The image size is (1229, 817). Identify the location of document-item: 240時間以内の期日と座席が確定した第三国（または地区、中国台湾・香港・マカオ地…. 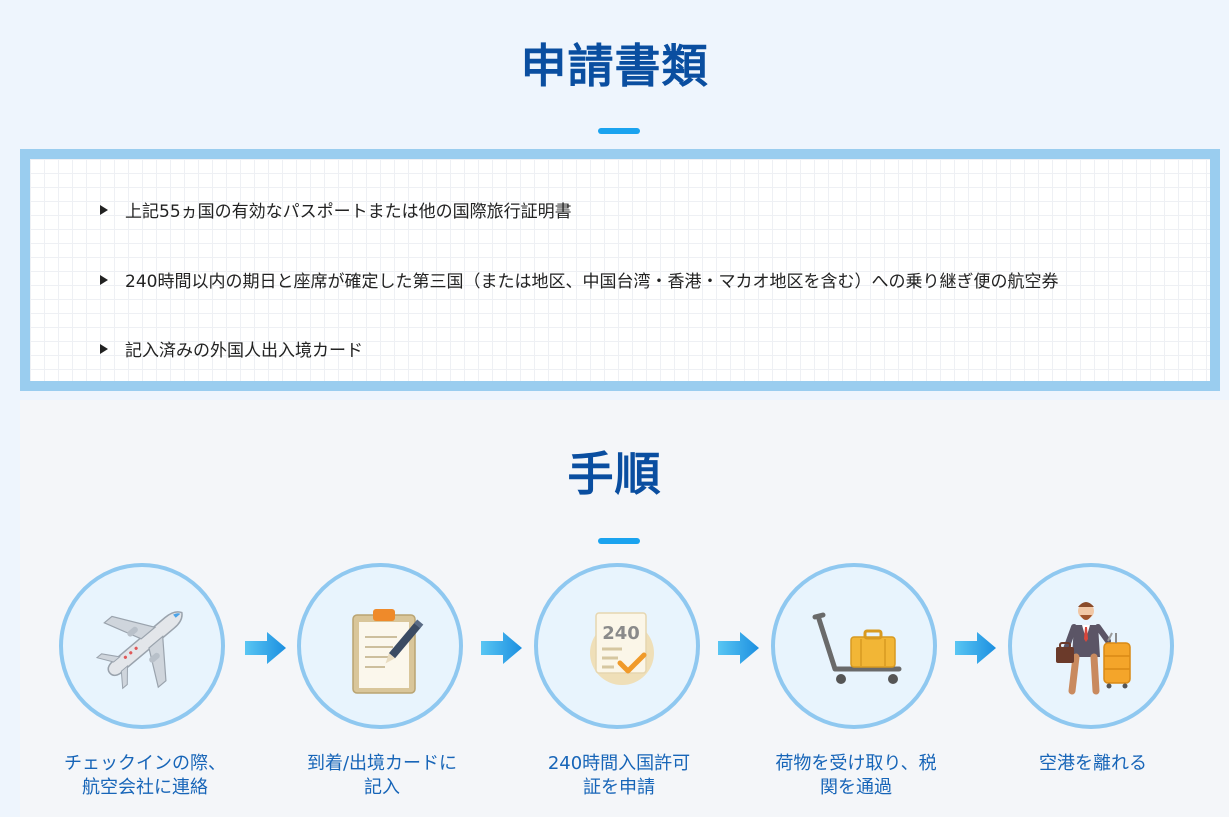
(579, 279).